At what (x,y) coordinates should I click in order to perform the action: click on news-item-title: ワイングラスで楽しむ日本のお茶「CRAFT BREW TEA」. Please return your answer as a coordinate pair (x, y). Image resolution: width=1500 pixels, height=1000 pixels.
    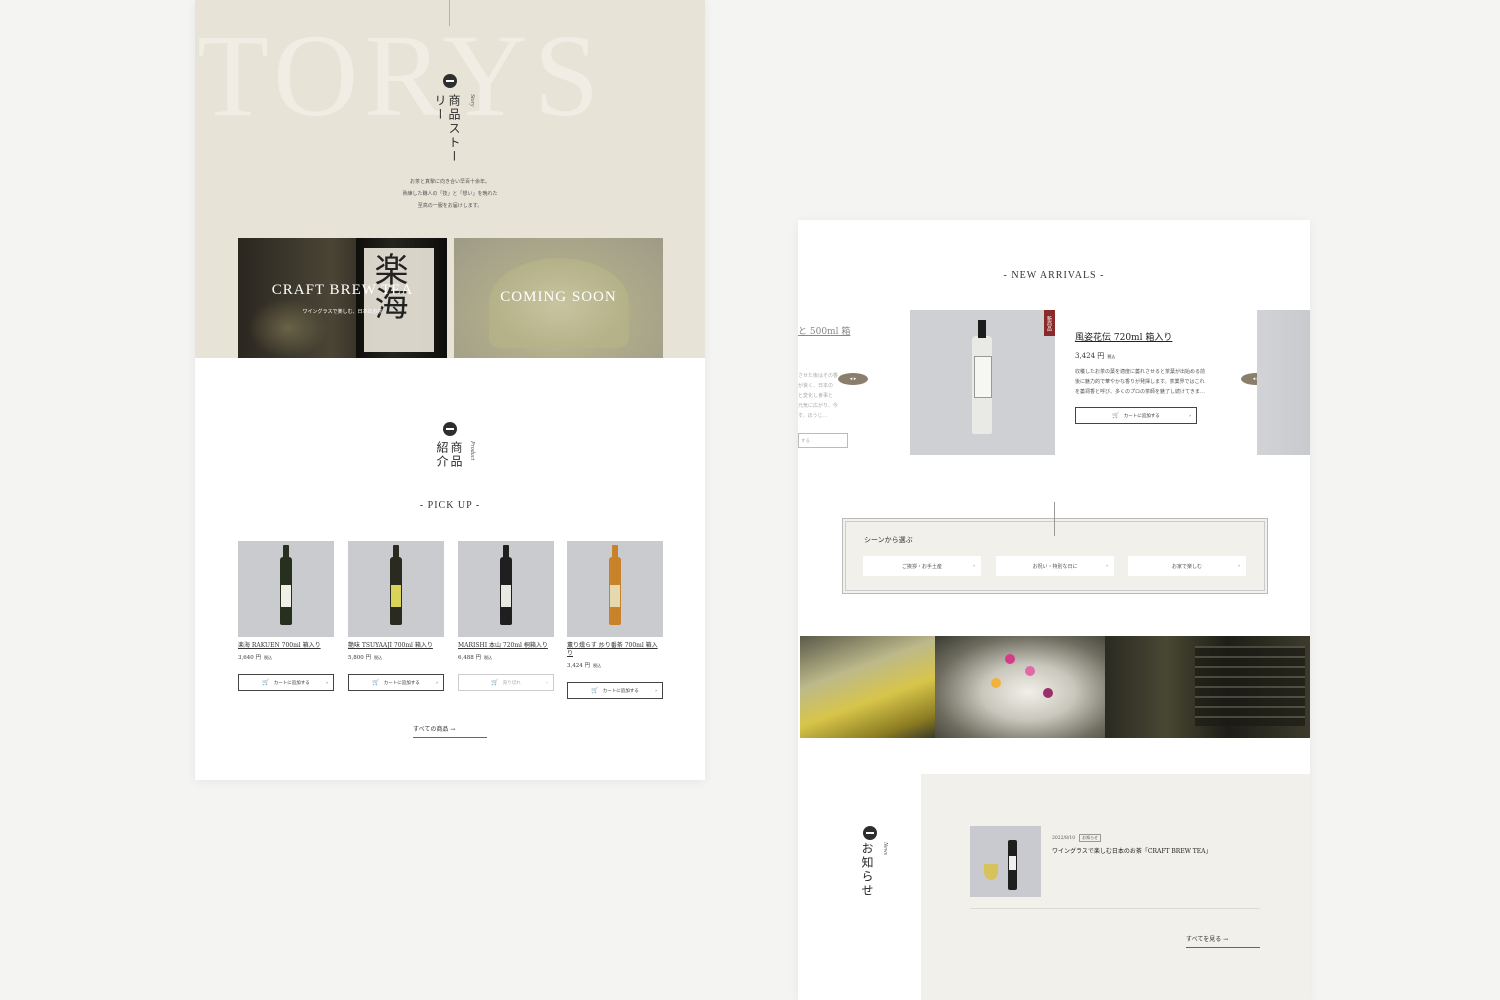
    Looking at the image, I should click on (1132, 850).